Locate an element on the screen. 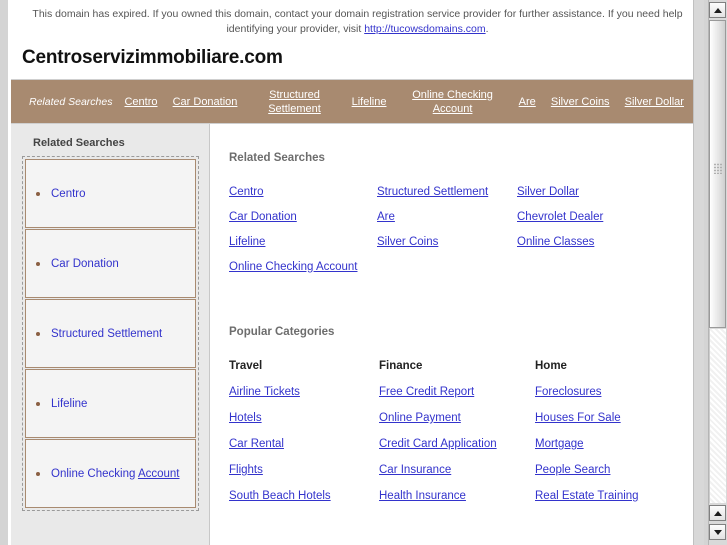  related-link-car-donation: Car Donation is located at coordinates (303, 217).